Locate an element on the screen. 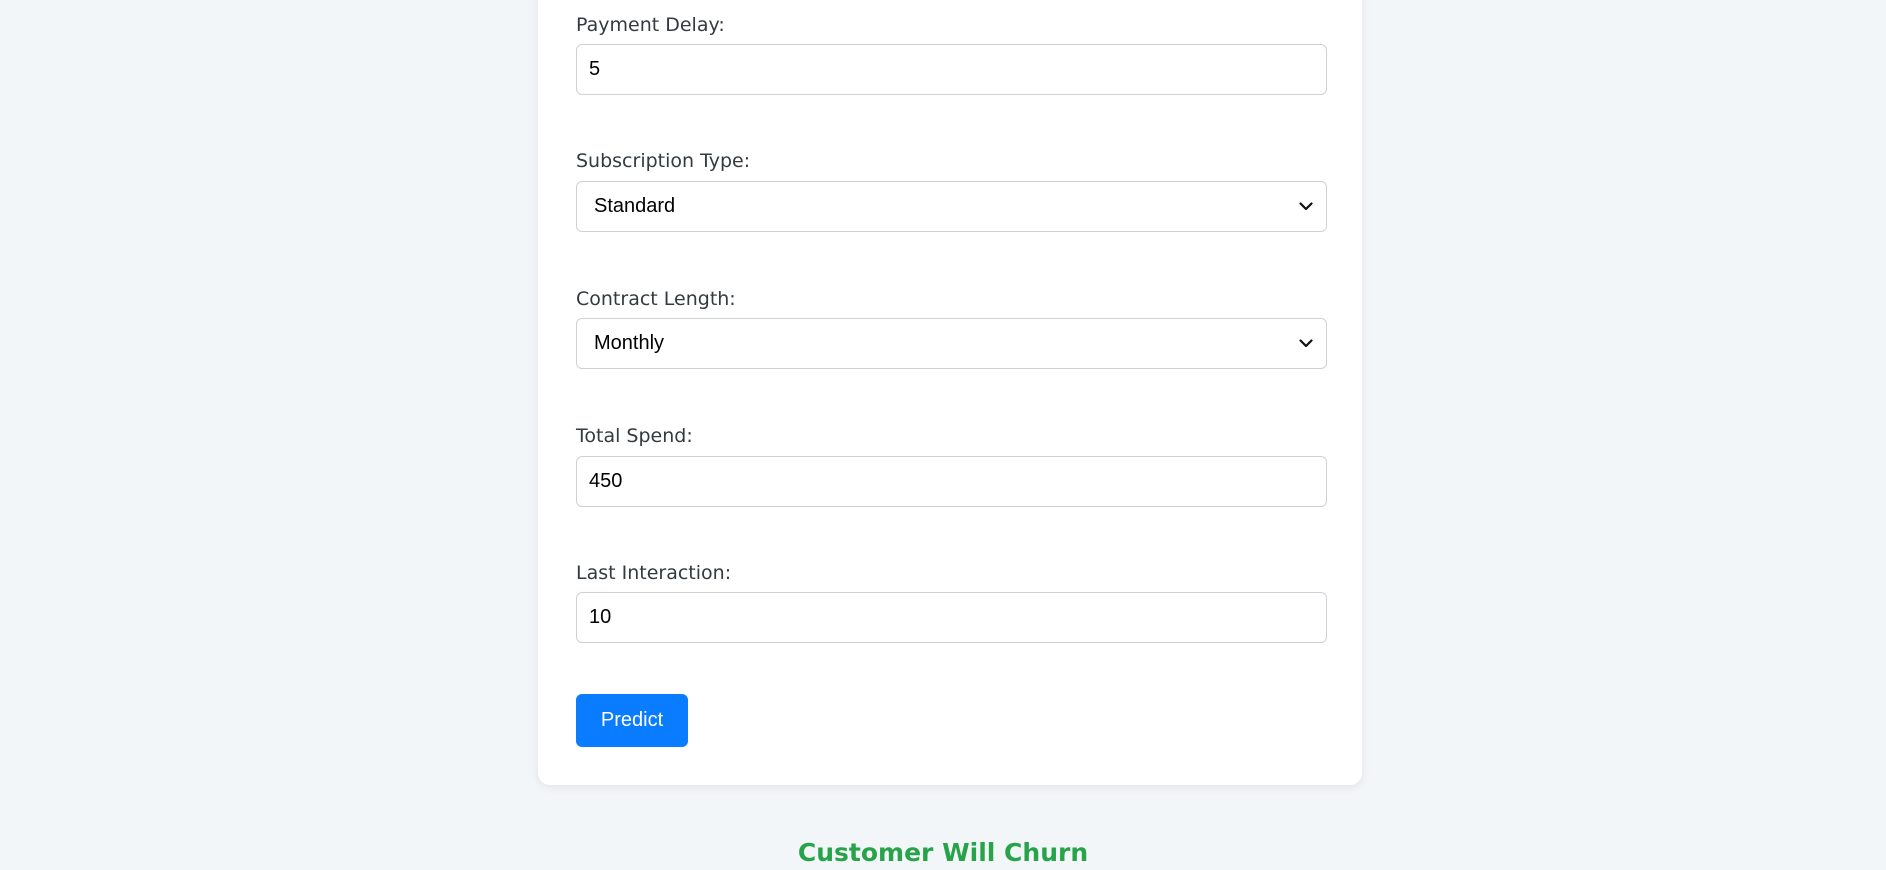 The image size is (1886, 870). contract-length-selected: Monthly is located at coordinates (629, 343).